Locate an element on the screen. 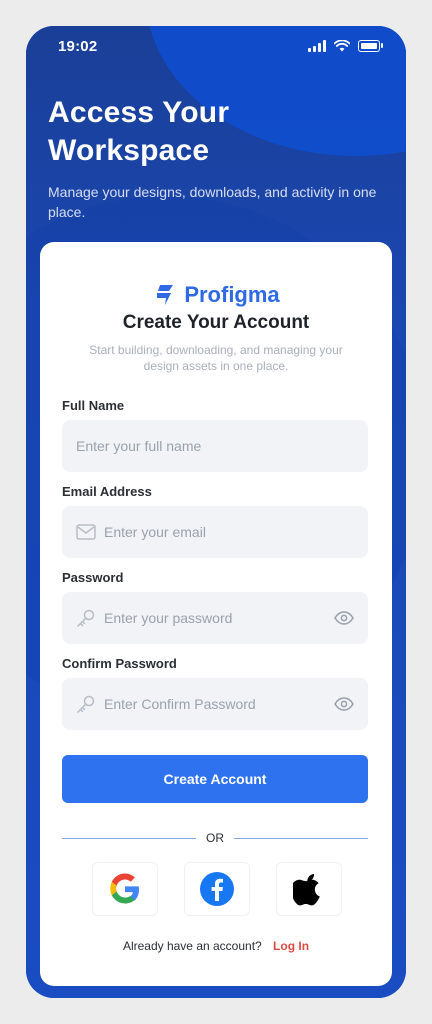  or-divider: OR is located at coordinates (215, 838).